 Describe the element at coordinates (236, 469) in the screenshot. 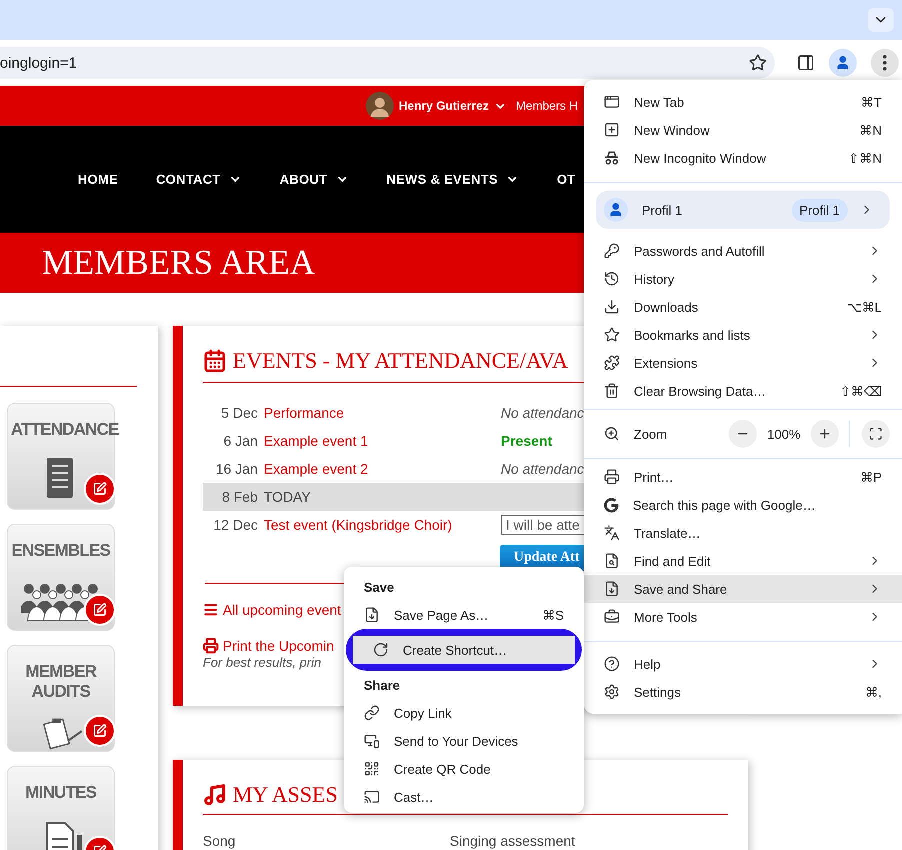

I see `event-date: 16 Jan` at that location.